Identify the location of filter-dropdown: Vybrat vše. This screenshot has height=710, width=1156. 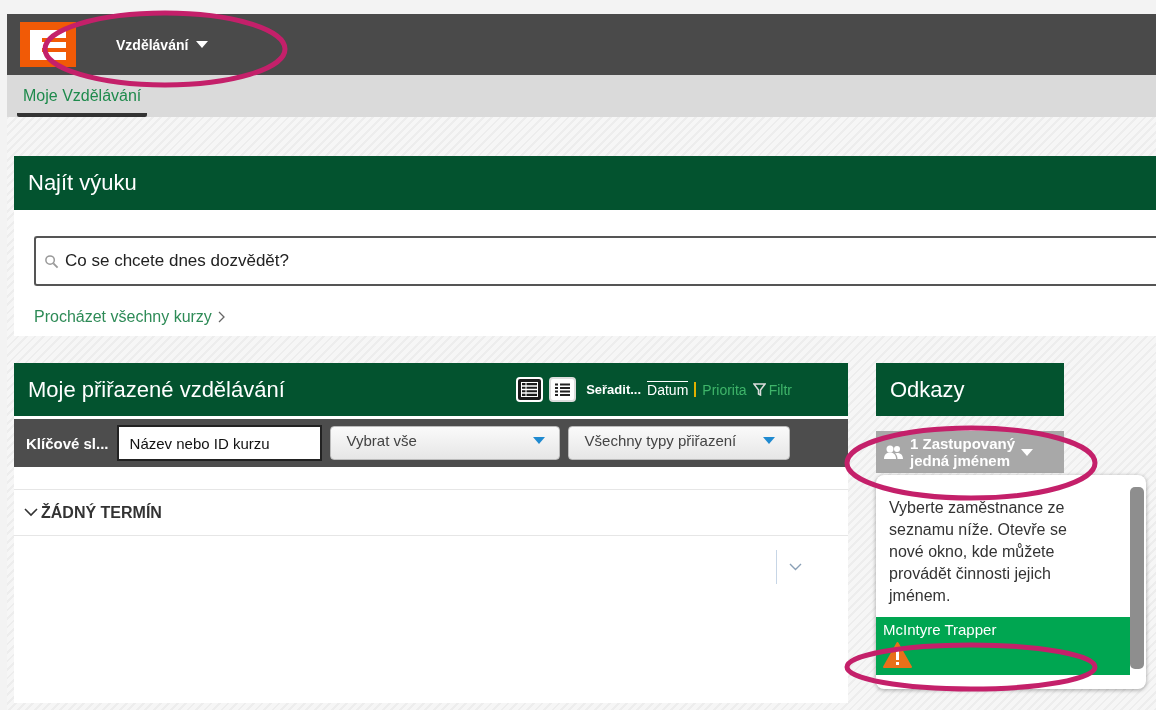
(444, 443).